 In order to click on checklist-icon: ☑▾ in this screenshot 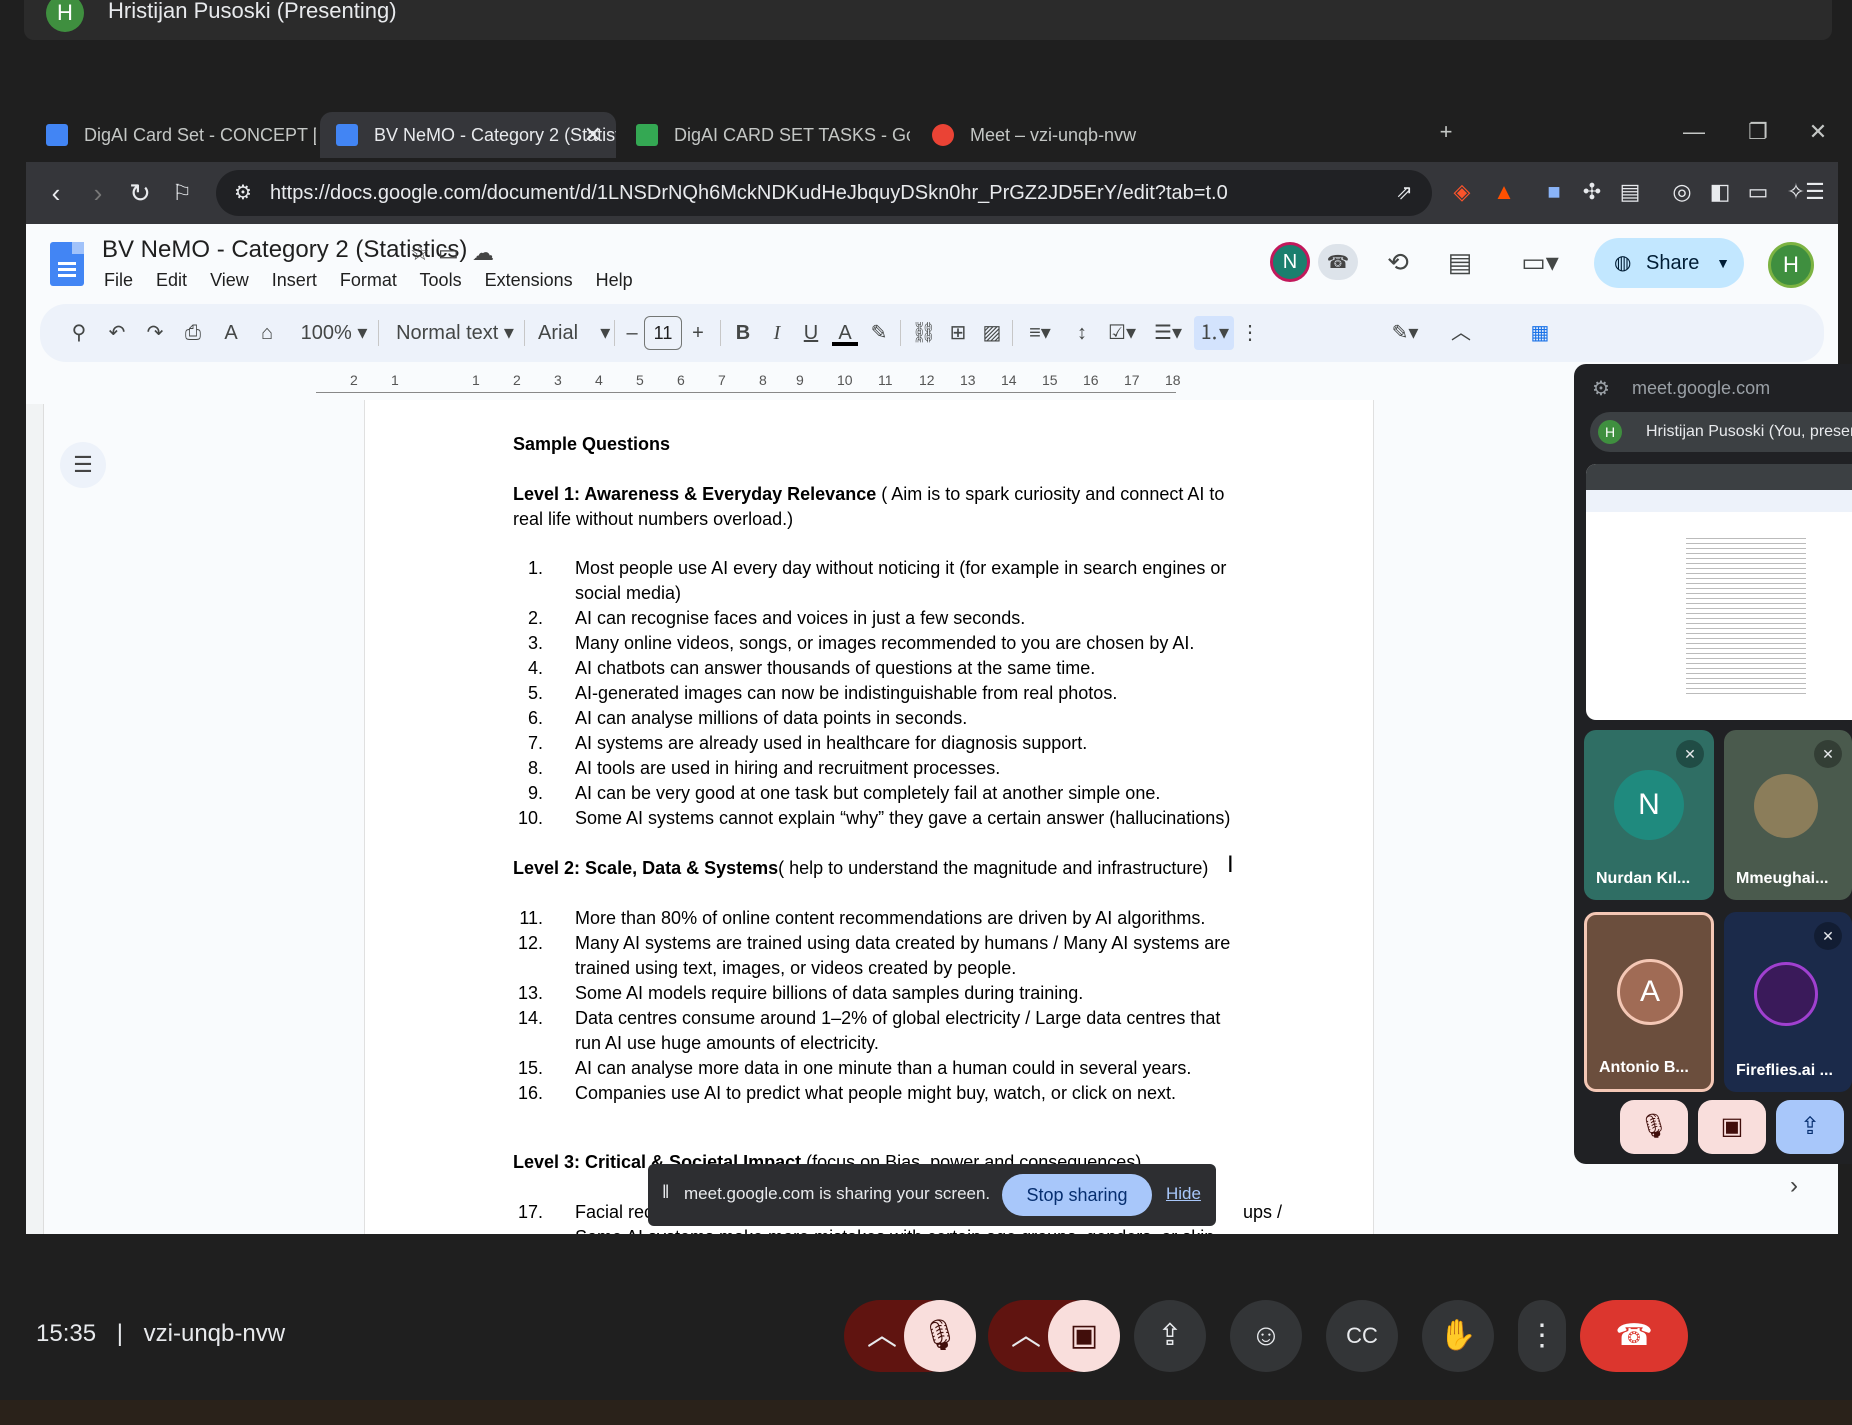, I will do `click(1122, 333)`.